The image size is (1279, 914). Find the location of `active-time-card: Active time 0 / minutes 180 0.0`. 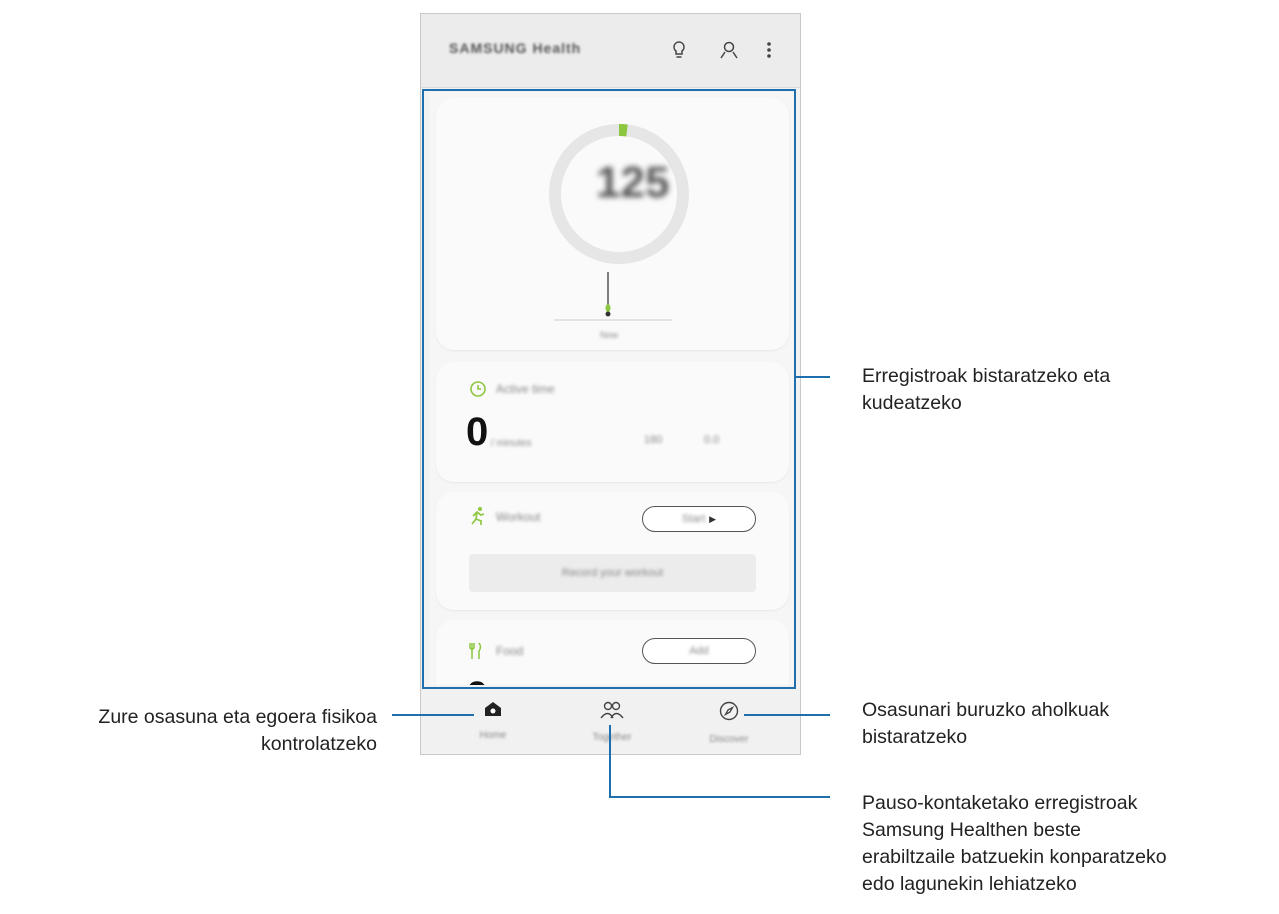

active-time-card: Active time 0 / minutes 180 0.0 is located at coordinates (612, 422).